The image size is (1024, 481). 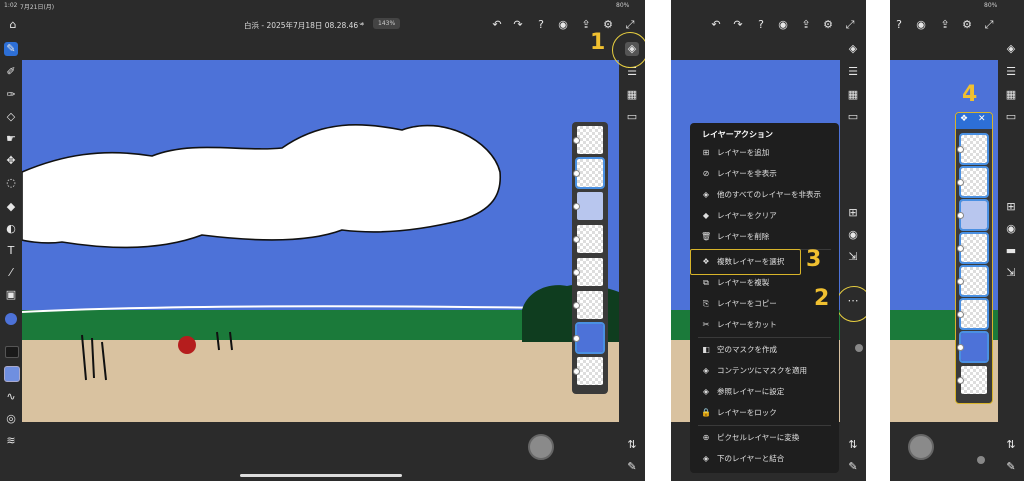 I want to click on menu-item-hide-others: ◈ 他のすべてのレイヤーを非表示, so click(x=764, y=195).